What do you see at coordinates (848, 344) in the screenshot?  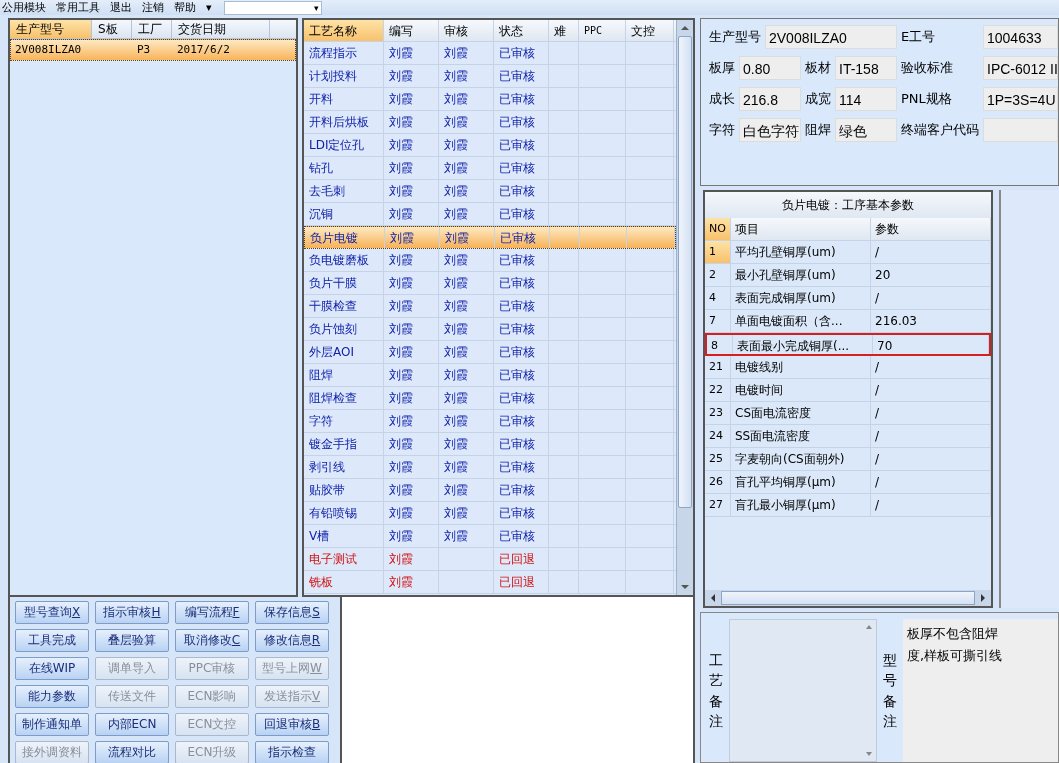 I see `highlighted-row: 8 表面最小完成铜厚(... 70` at bounding box center [848, 344].